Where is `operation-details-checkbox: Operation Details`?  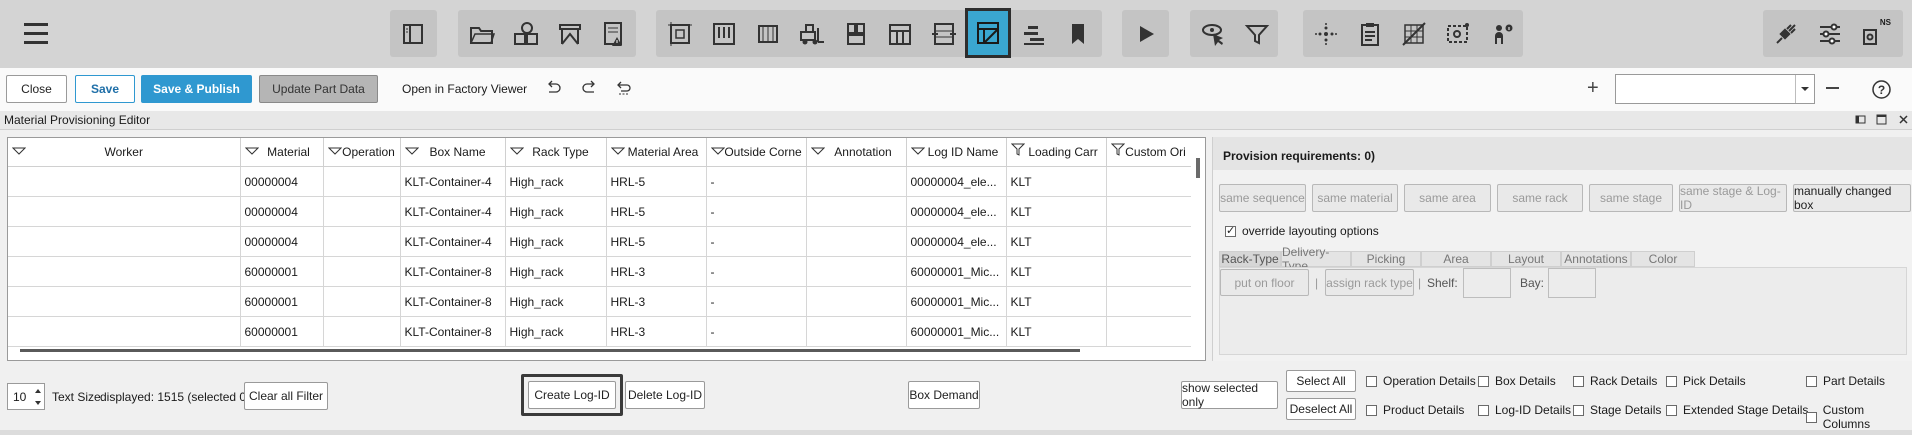 operation-details-checkbox: Operation Details is located at coordinates (1421, 381).